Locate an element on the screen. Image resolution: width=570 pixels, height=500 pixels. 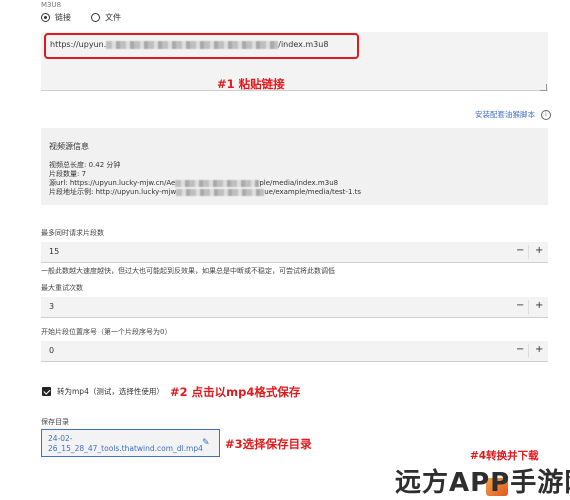
start-index-stepper: 0 − + is located at coordinates (294, 351).